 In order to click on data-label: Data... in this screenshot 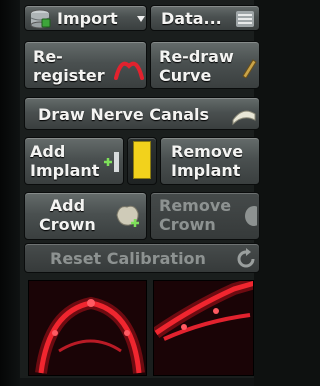, I will do `click(191, 18)`.